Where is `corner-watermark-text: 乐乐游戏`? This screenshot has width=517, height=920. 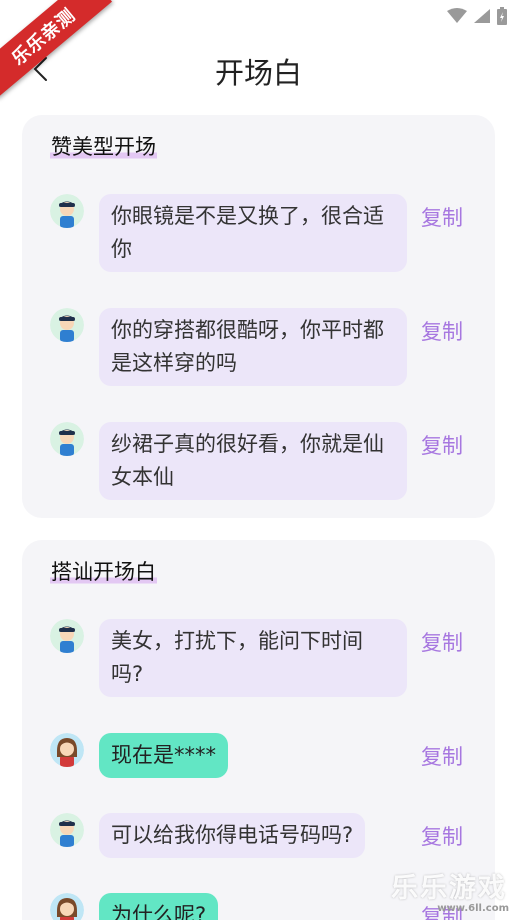
corner-watermark-text: 乐乐游戏 is located at coordinates (449, 888).